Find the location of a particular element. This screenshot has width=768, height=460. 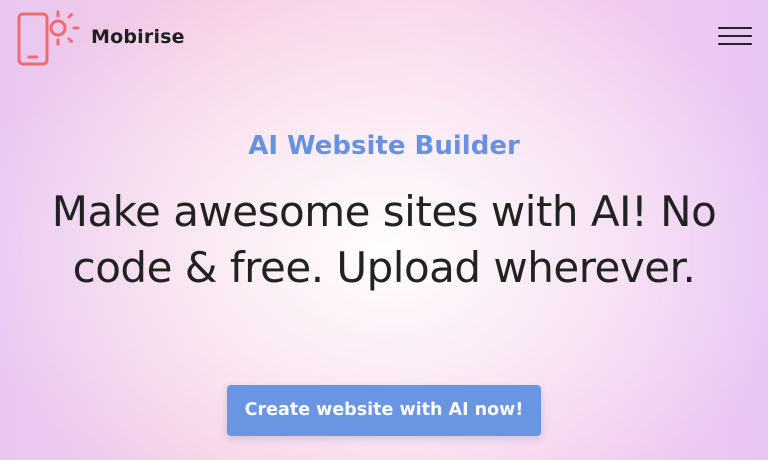

create-website-button: Create website with AI now! is located at coordinates (384, 410).